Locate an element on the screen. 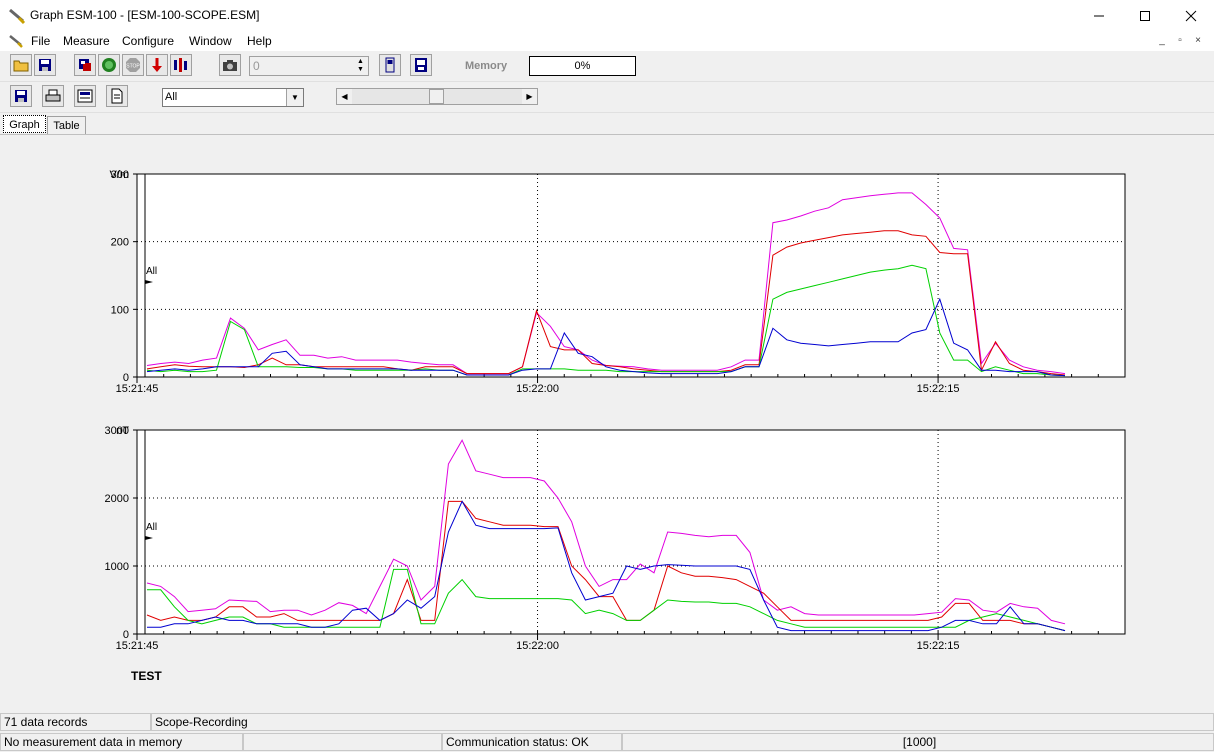 The height and width of the screenshot is (752, 1214). chart1-xtick-label: 15:22:00 is located at coordinates (537, 389).